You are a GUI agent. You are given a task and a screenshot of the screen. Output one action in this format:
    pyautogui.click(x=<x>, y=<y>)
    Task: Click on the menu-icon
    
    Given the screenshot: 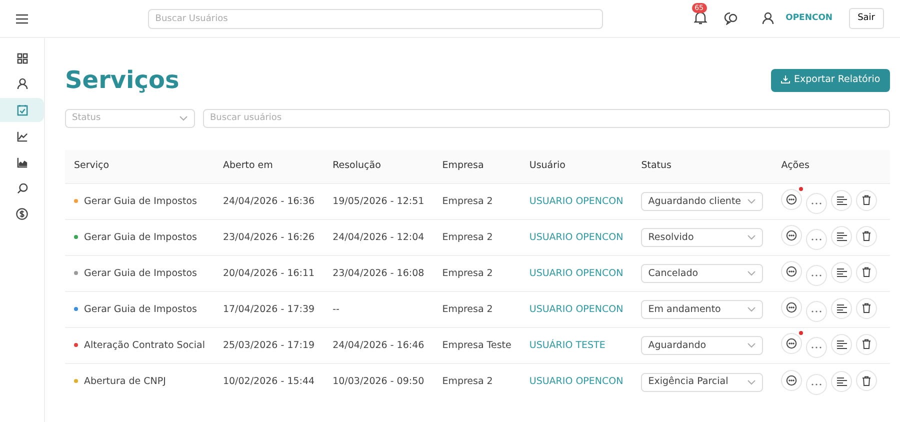 What is the action you would take?
    pyautogui.click(x=22, y=19)
    